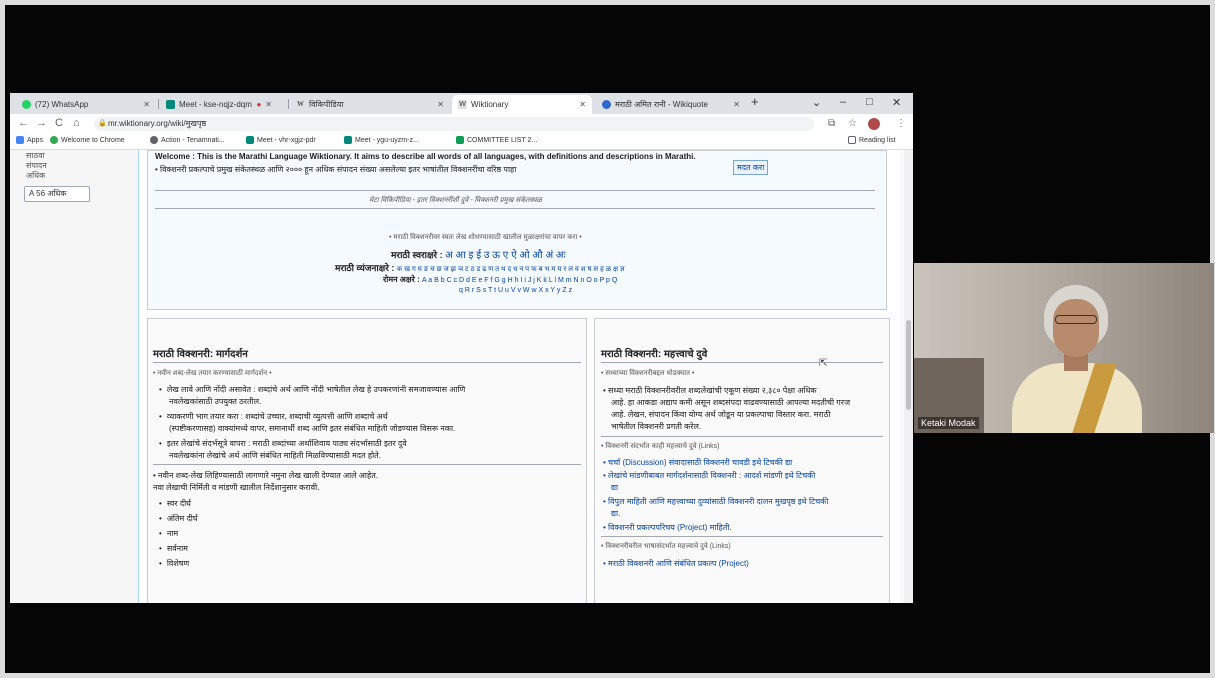  I want to click on back-button: ←, so click(23, 123).